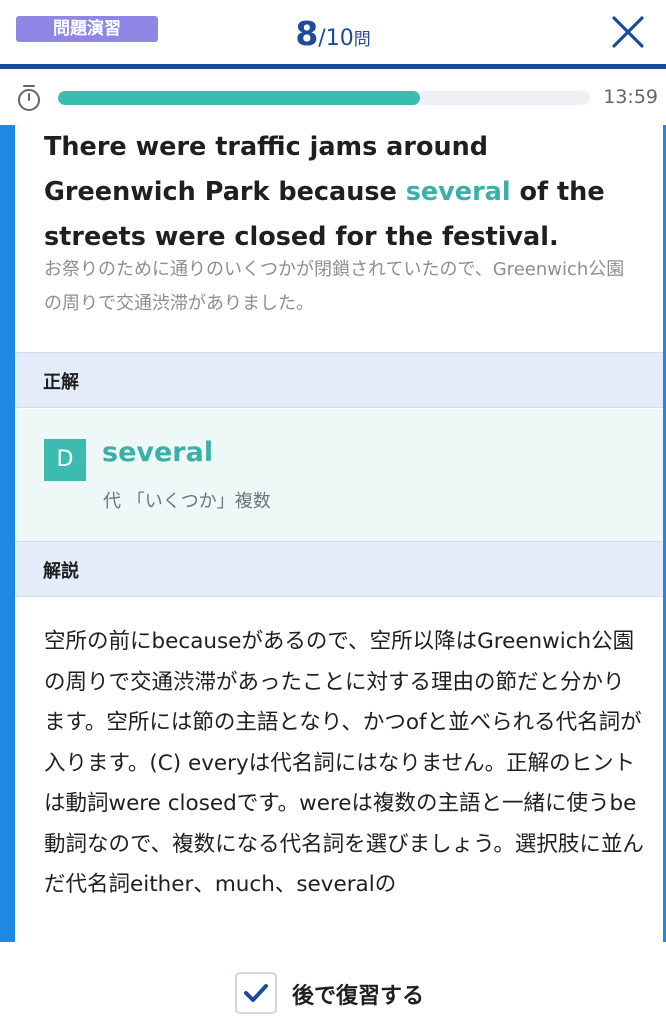  What do you see at coordinates (630, 97) in the screenshot?
I see `remaining-time: 13:59` at bounding box center [630, 97].